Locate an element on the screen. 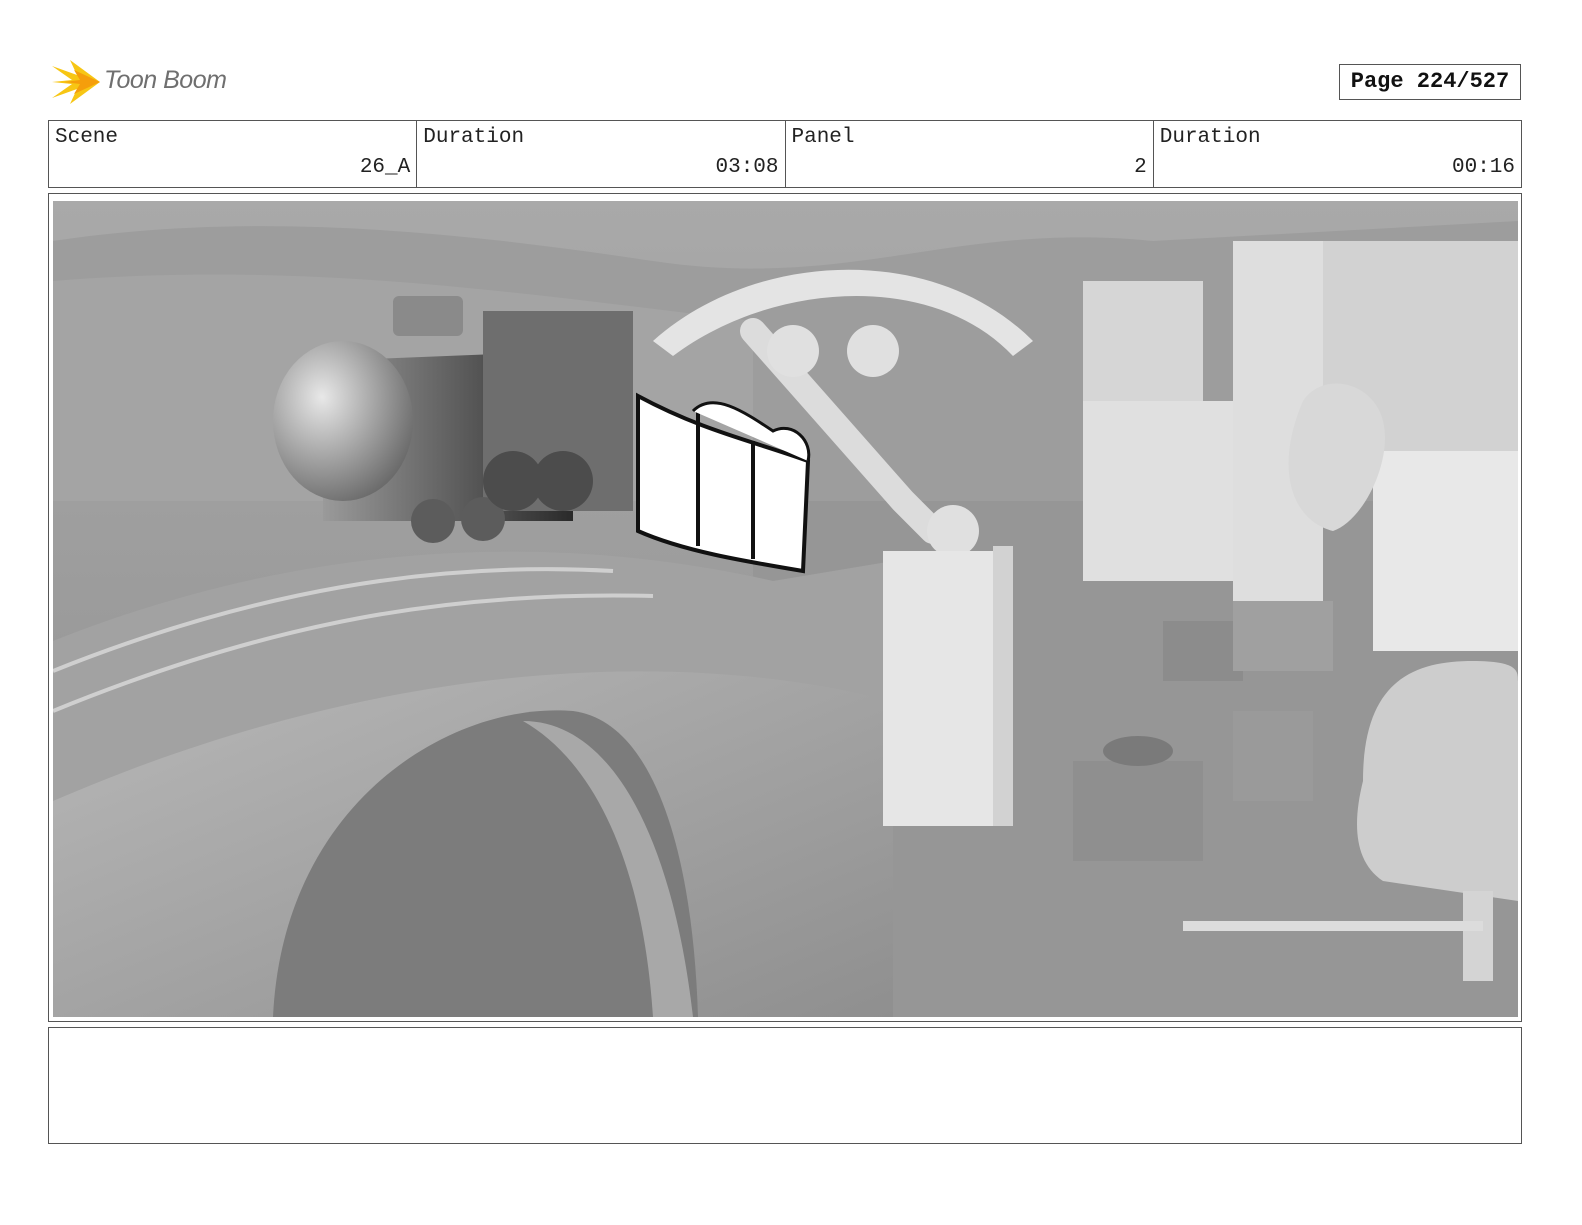 The width and height of the screenshot is (1582, 1225). panel-duration-value: 00:16 is located at coordinates (1483, 167).